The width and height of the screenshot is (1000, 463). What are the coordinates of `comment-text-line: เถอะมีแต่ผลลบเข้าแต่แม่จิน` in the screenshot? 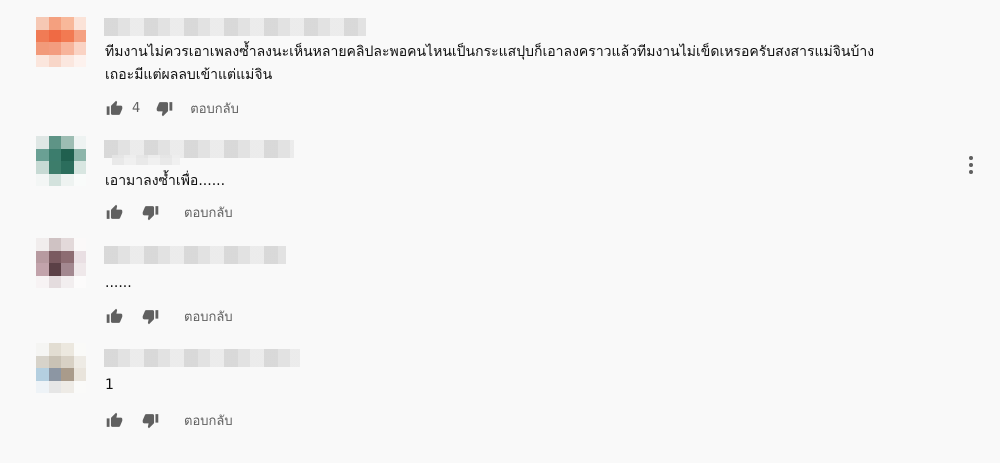 It's located at (189, 75).